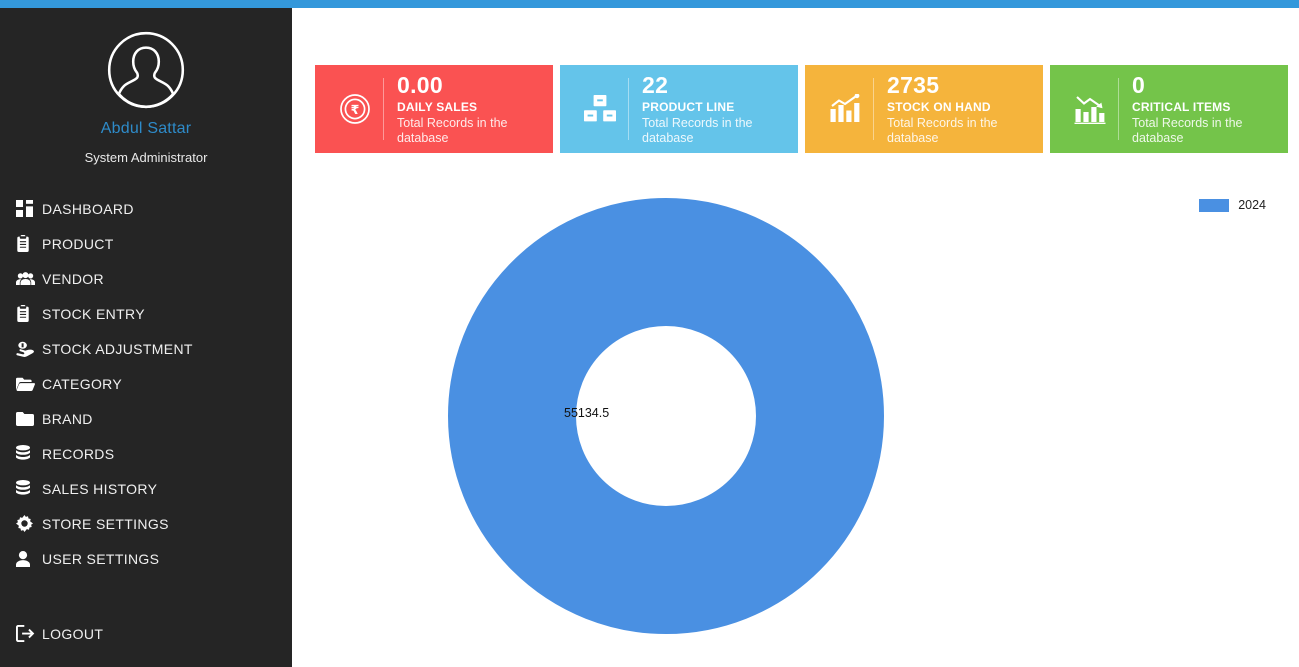  Describe the element at coordinates (146, 208) in the screenshot. I see `sidebar-item-dashboard: DASHBOARD` at that location.